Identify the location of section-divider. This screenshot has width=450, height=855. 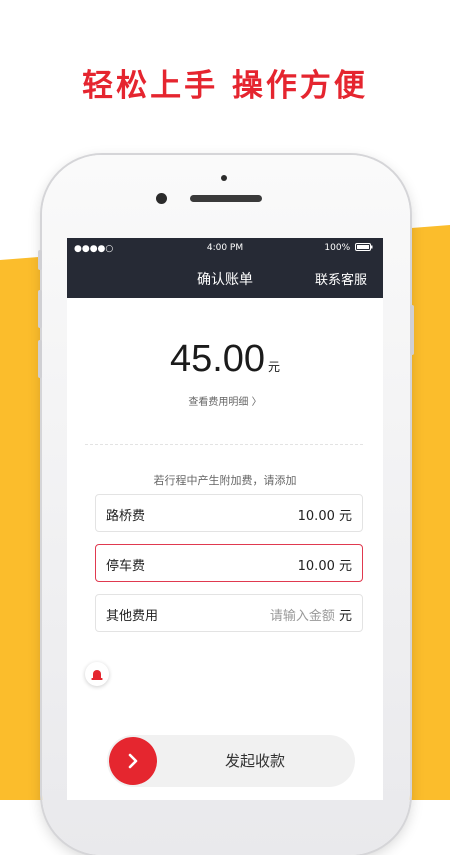
(224, 444).